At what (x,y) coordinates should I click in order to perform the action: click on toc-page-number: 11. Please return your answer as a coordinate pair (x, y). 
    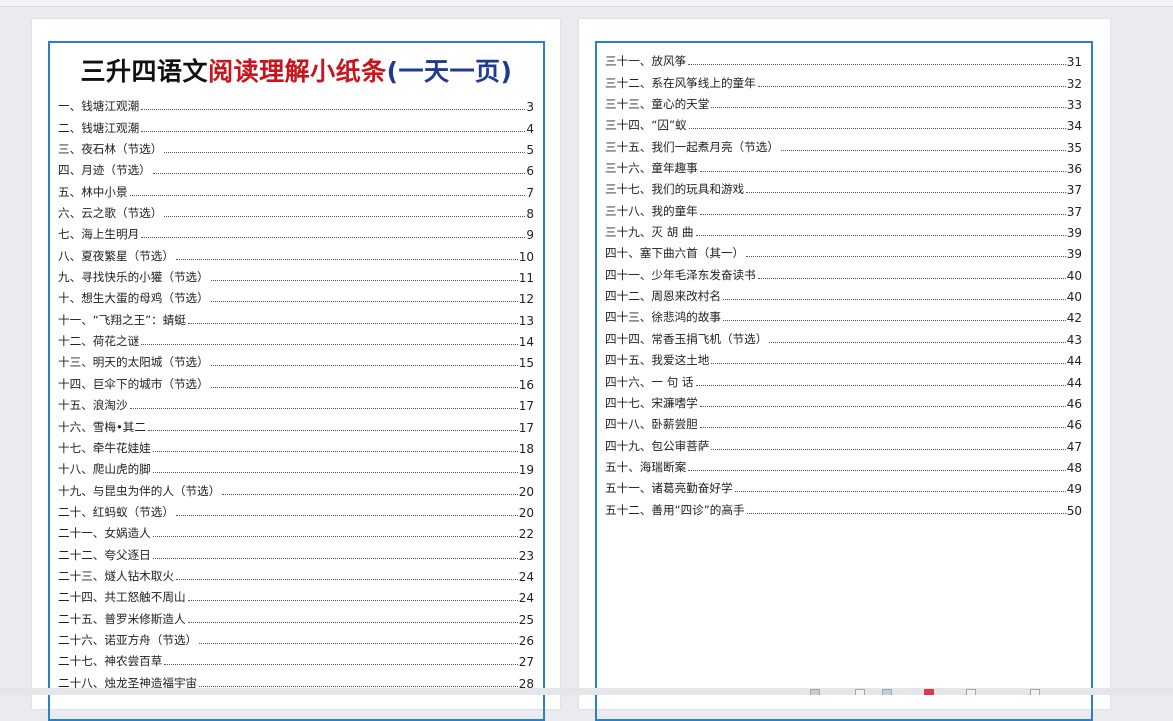
    Looking at the image, I should click on (526, 278).